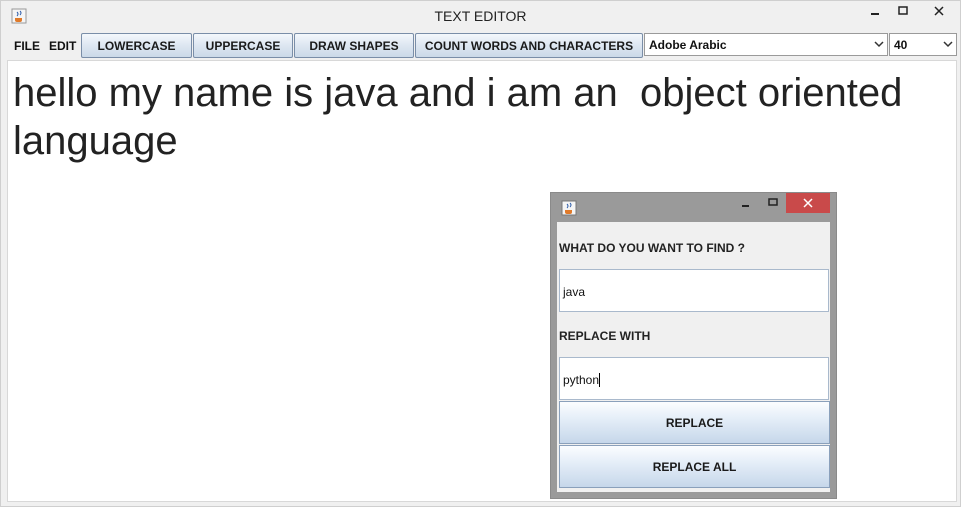 The height and width of the screenshot is (507, 961). I want to click on dialog-close-button, so click(808, 203).